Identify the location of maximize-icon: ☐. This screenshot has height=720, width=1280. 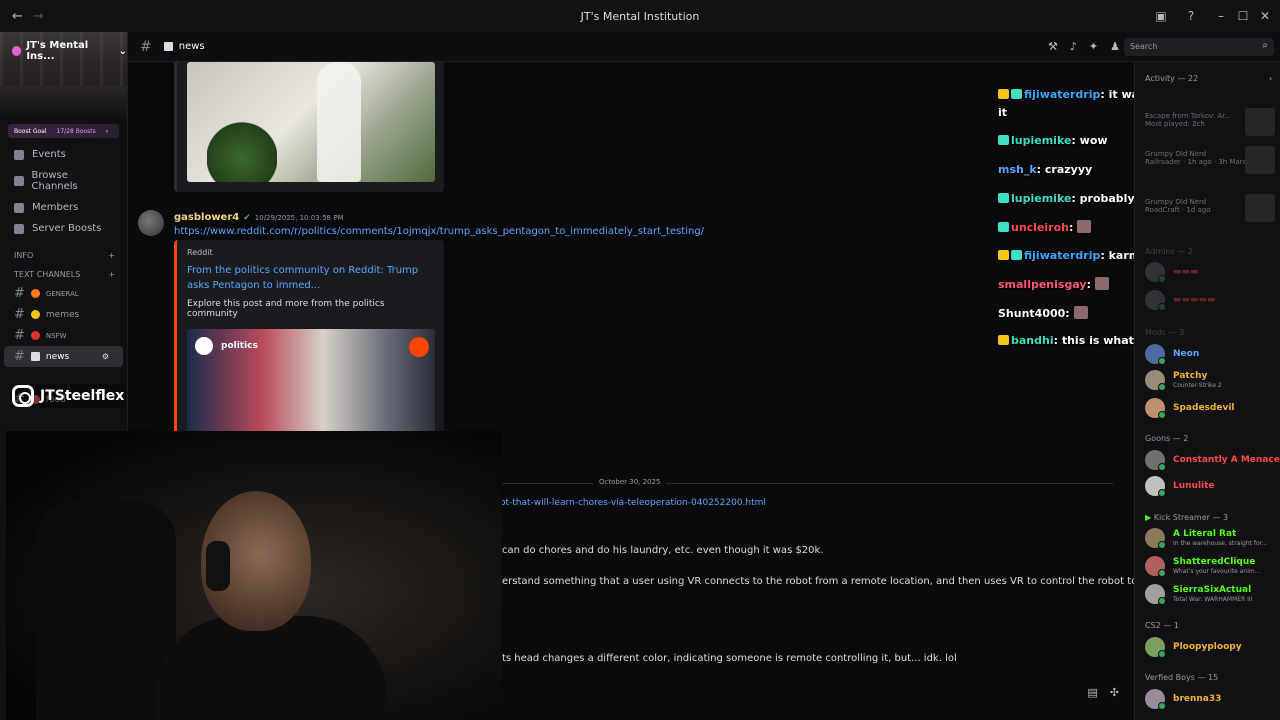
(1243, 16).